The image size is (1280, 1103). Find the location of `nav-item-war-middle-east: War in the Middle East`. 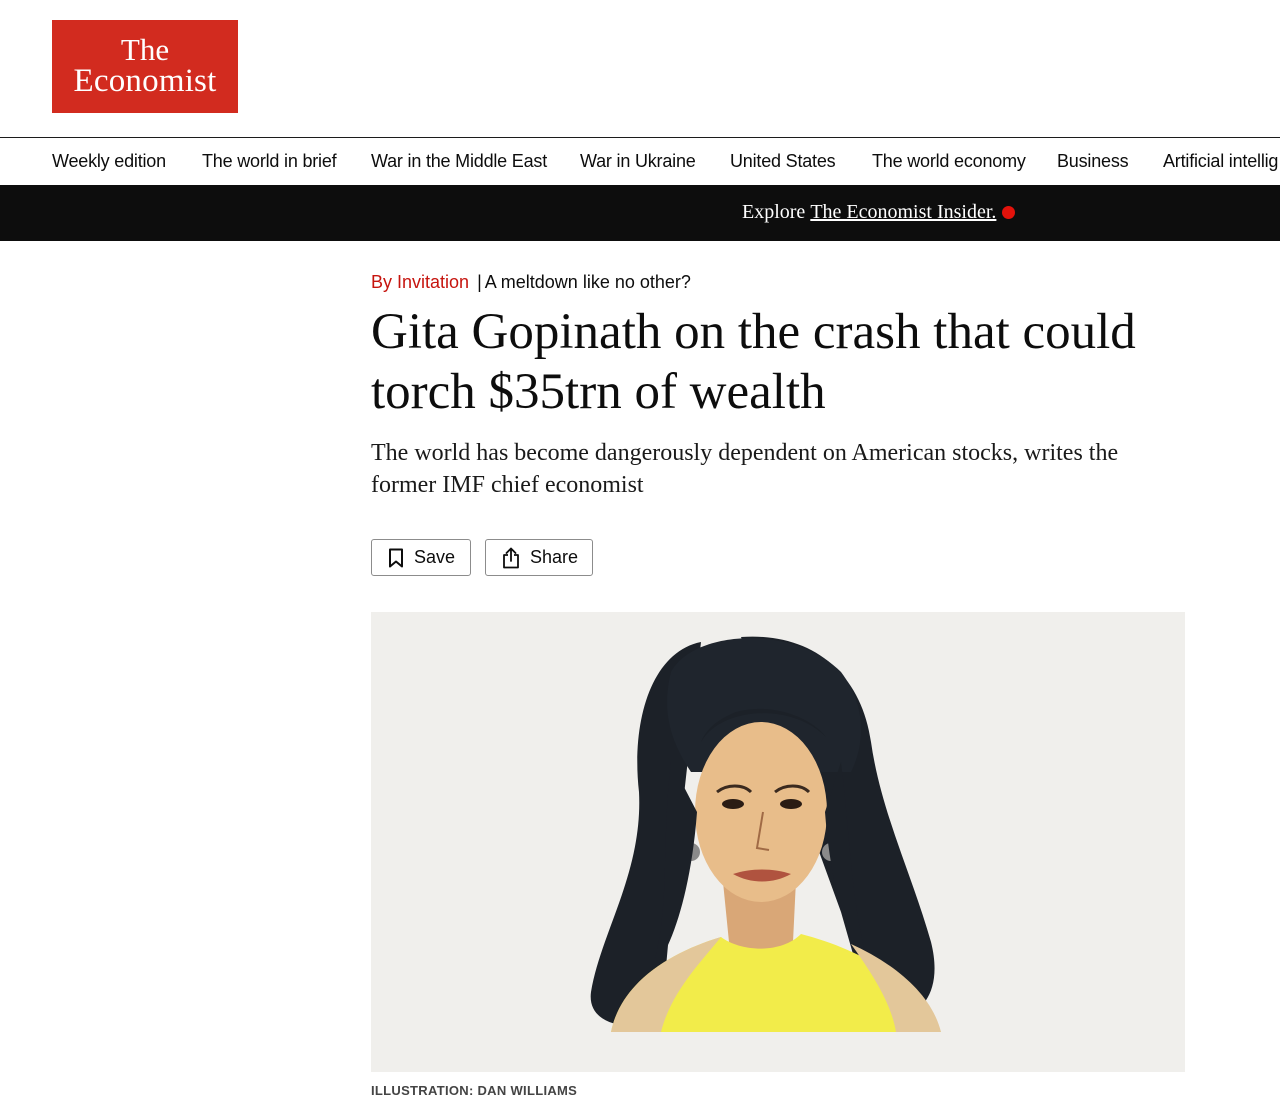

nav-item-war-middle-east: War in the Middle East is located at coordinates (459, 161).